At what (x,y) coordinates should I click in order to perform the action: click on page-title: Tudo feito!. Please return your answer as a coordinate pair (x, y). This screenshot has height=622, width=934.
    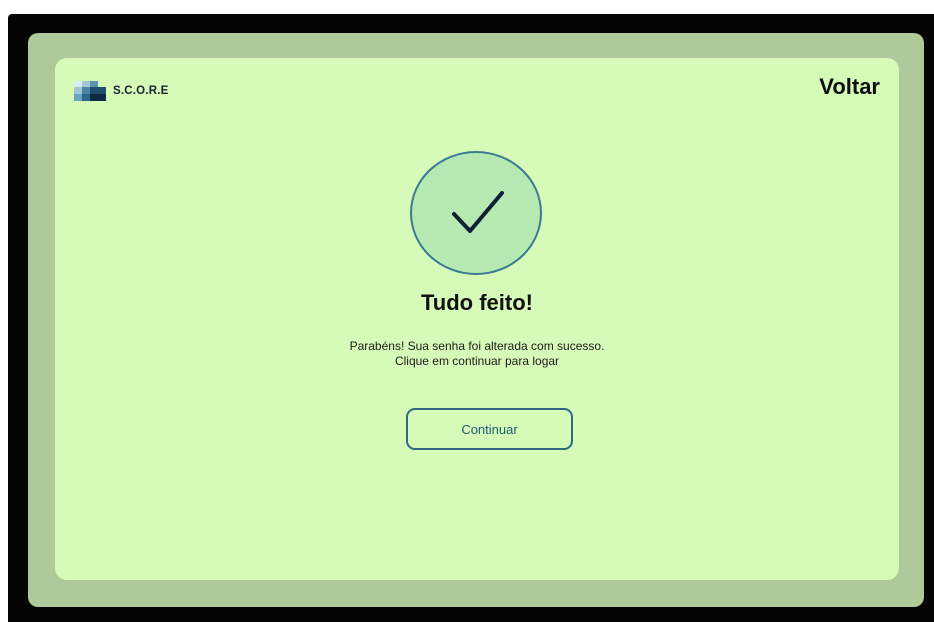
    Looking at the image, I should click on (477, 302).